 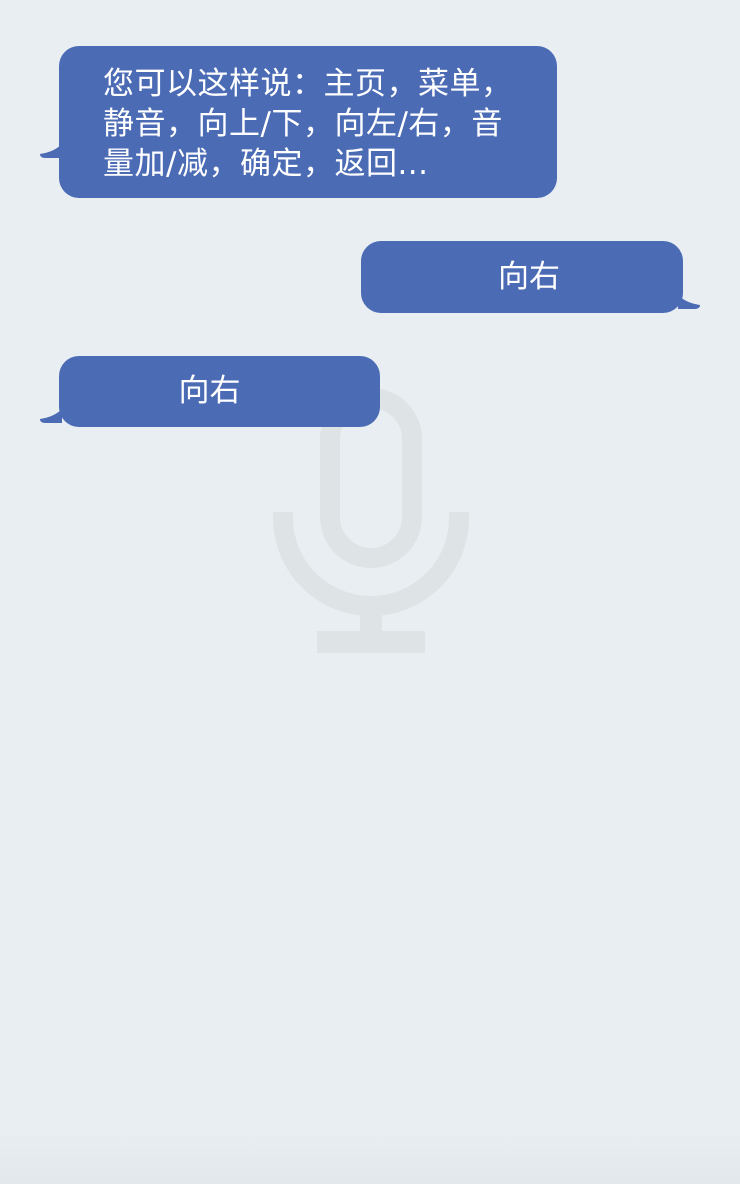 I want to click on user-message-bubble: 向右, so click(x=530, y=277).